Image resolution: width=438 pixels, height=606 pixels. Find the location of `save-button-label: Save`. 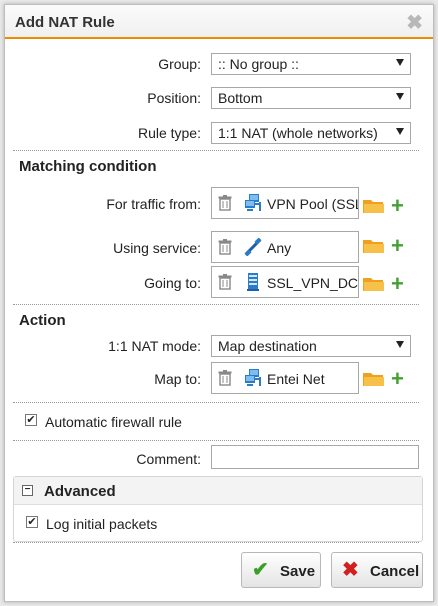

save-button-label: Save is located at coordinates (298, 571).